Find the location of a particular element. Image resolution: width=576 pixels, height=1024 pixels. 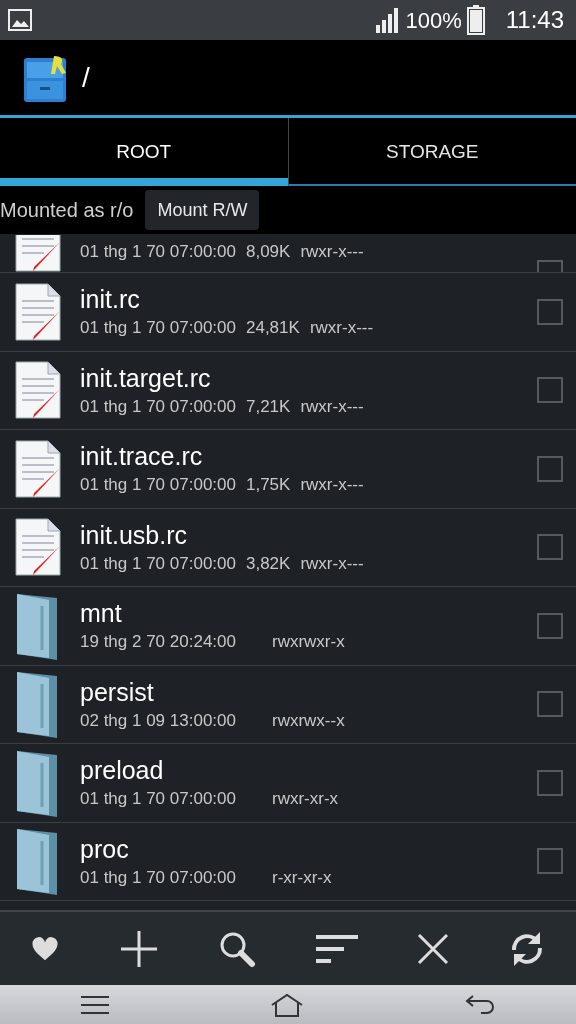

mount-status: Mounted as r/o is located at coordinates (67, 210).